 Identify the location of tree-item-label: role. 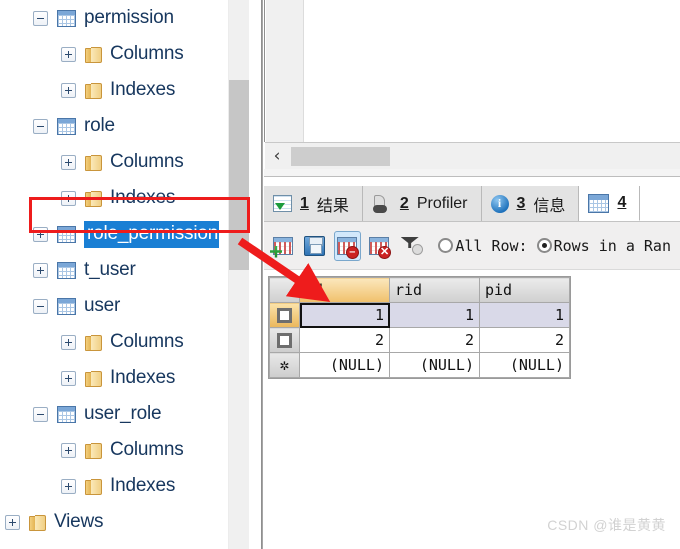
(99, 125).